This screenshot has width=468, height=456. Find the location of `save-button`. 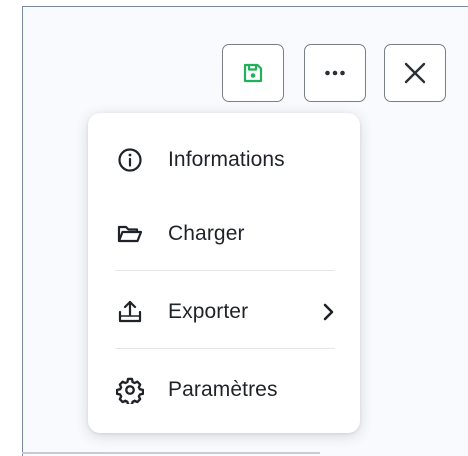

save-button is located at coordinates (253, 73).